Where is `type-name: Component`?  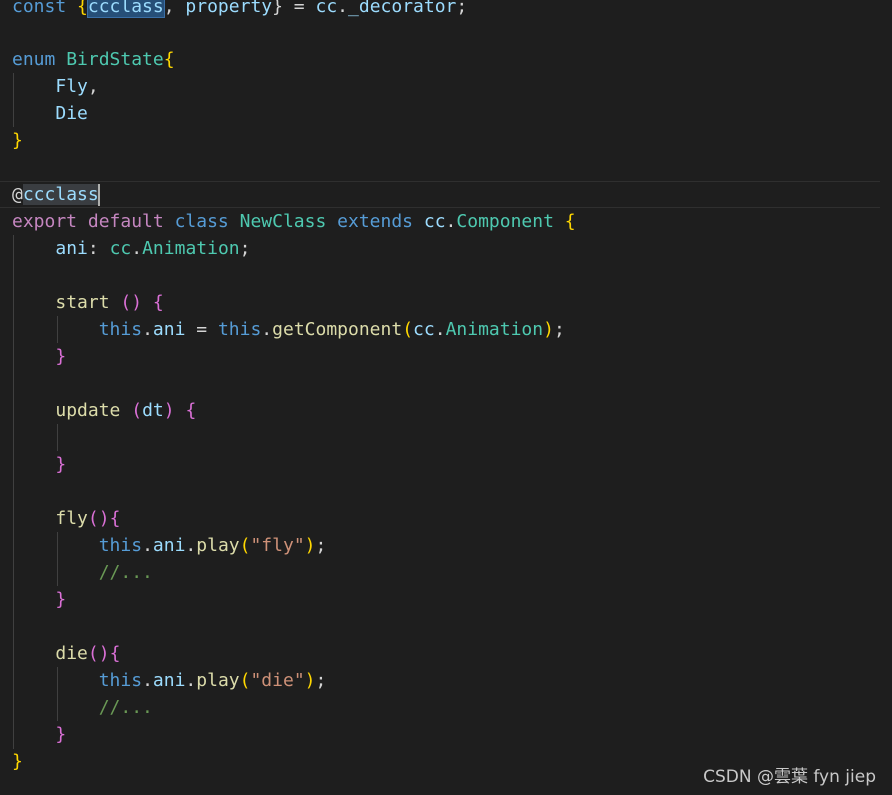 type-name: Component is located at coordinates (505, 221).